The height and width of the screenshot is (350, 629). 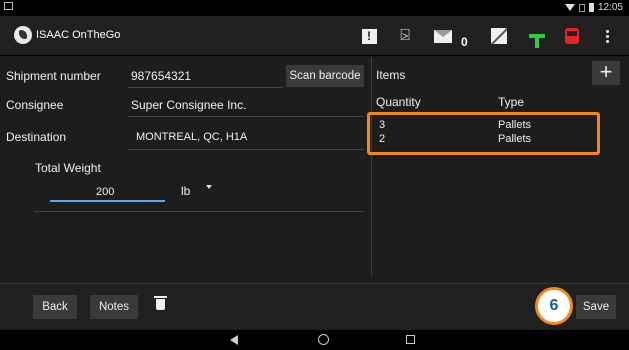 What do you see at coordinates (382, 125) in the screenshot?
I see `item-row-1-quantity: 3` at bounding box center [382, 125].